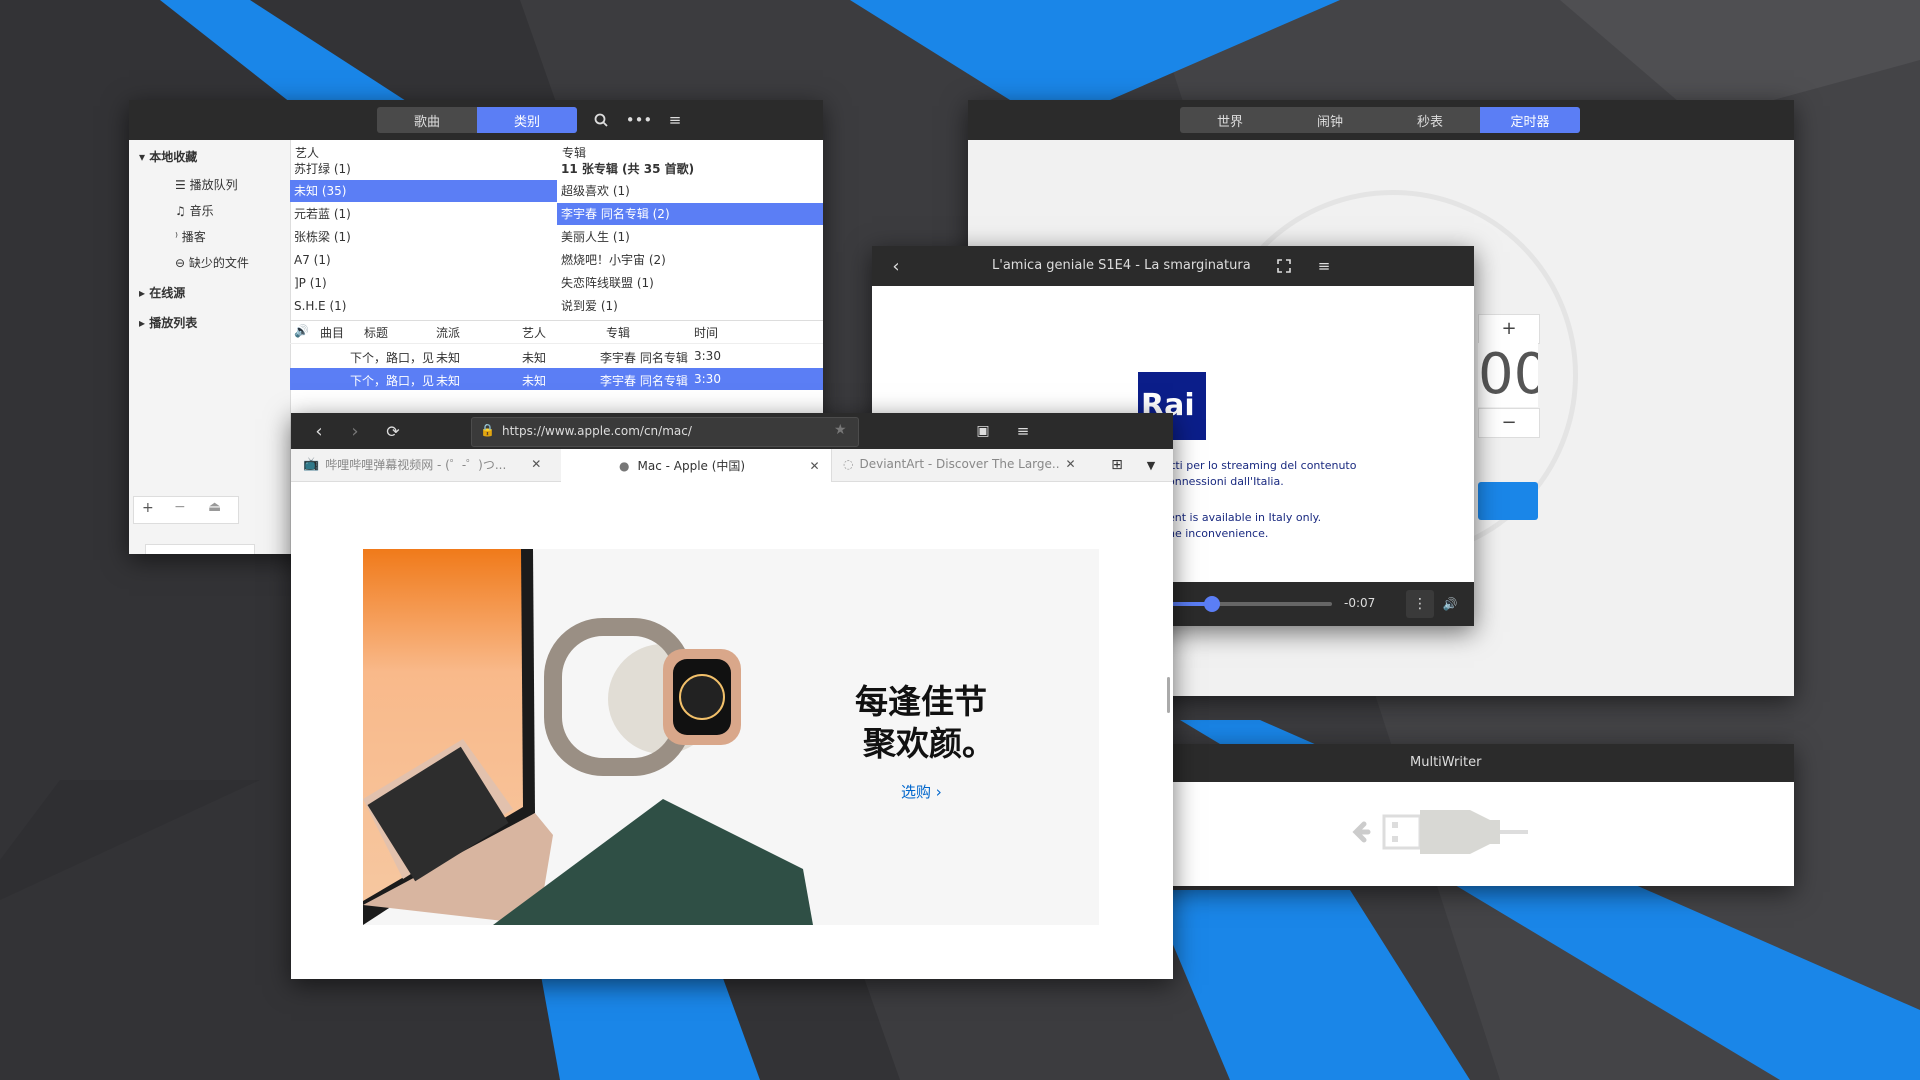  I want to click on track-title: 下个，路口，见, so click(392, 381).